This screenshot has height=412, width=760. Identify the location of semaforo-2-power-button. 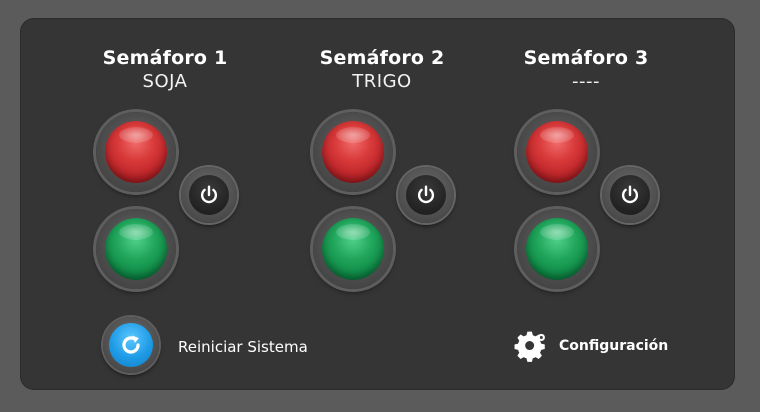
(426, 195).